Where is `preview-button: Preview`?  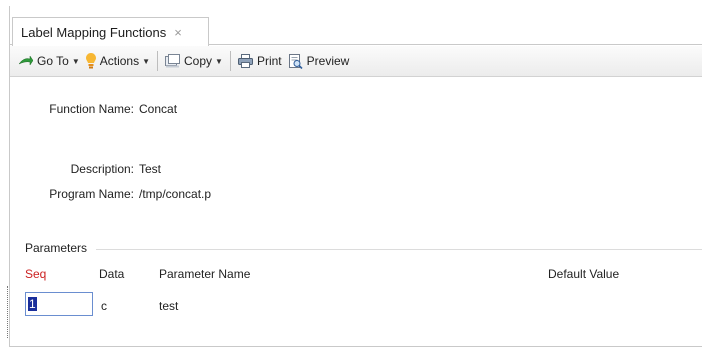 preview-button: Preview is located at coordinates (319, 61).